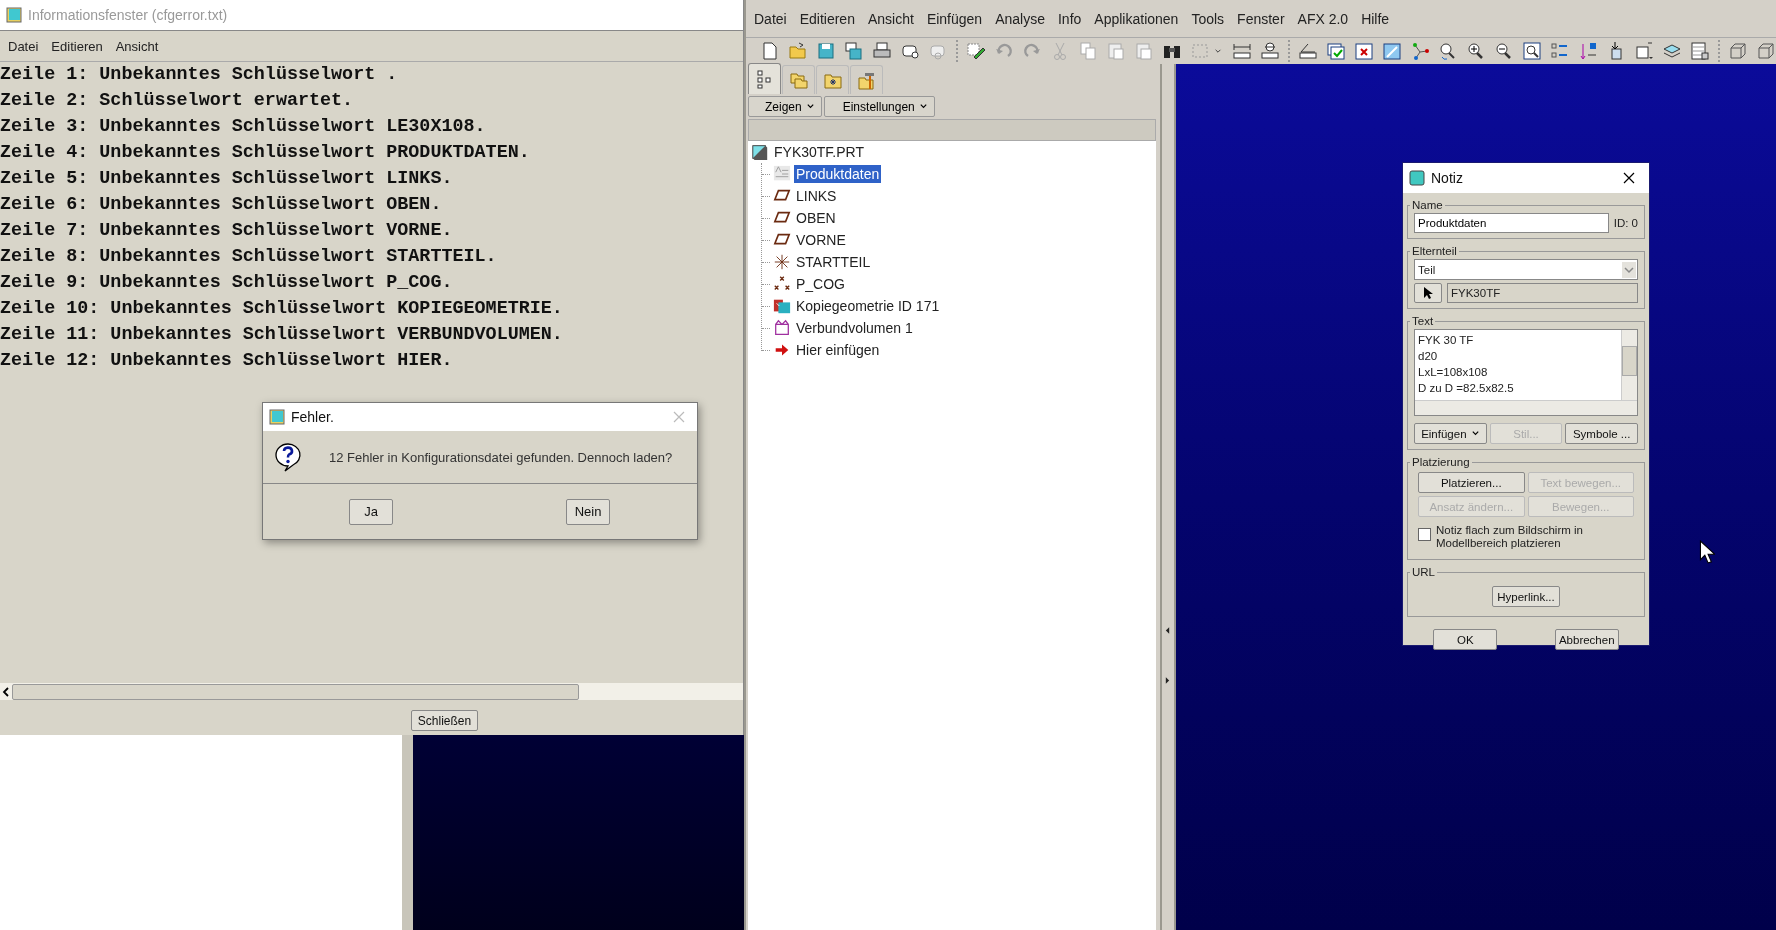  What do you see at coordinates (1625, 223) in the screenshot?
I see `id-label: ID: 0` at bounding box center [1625, 223].